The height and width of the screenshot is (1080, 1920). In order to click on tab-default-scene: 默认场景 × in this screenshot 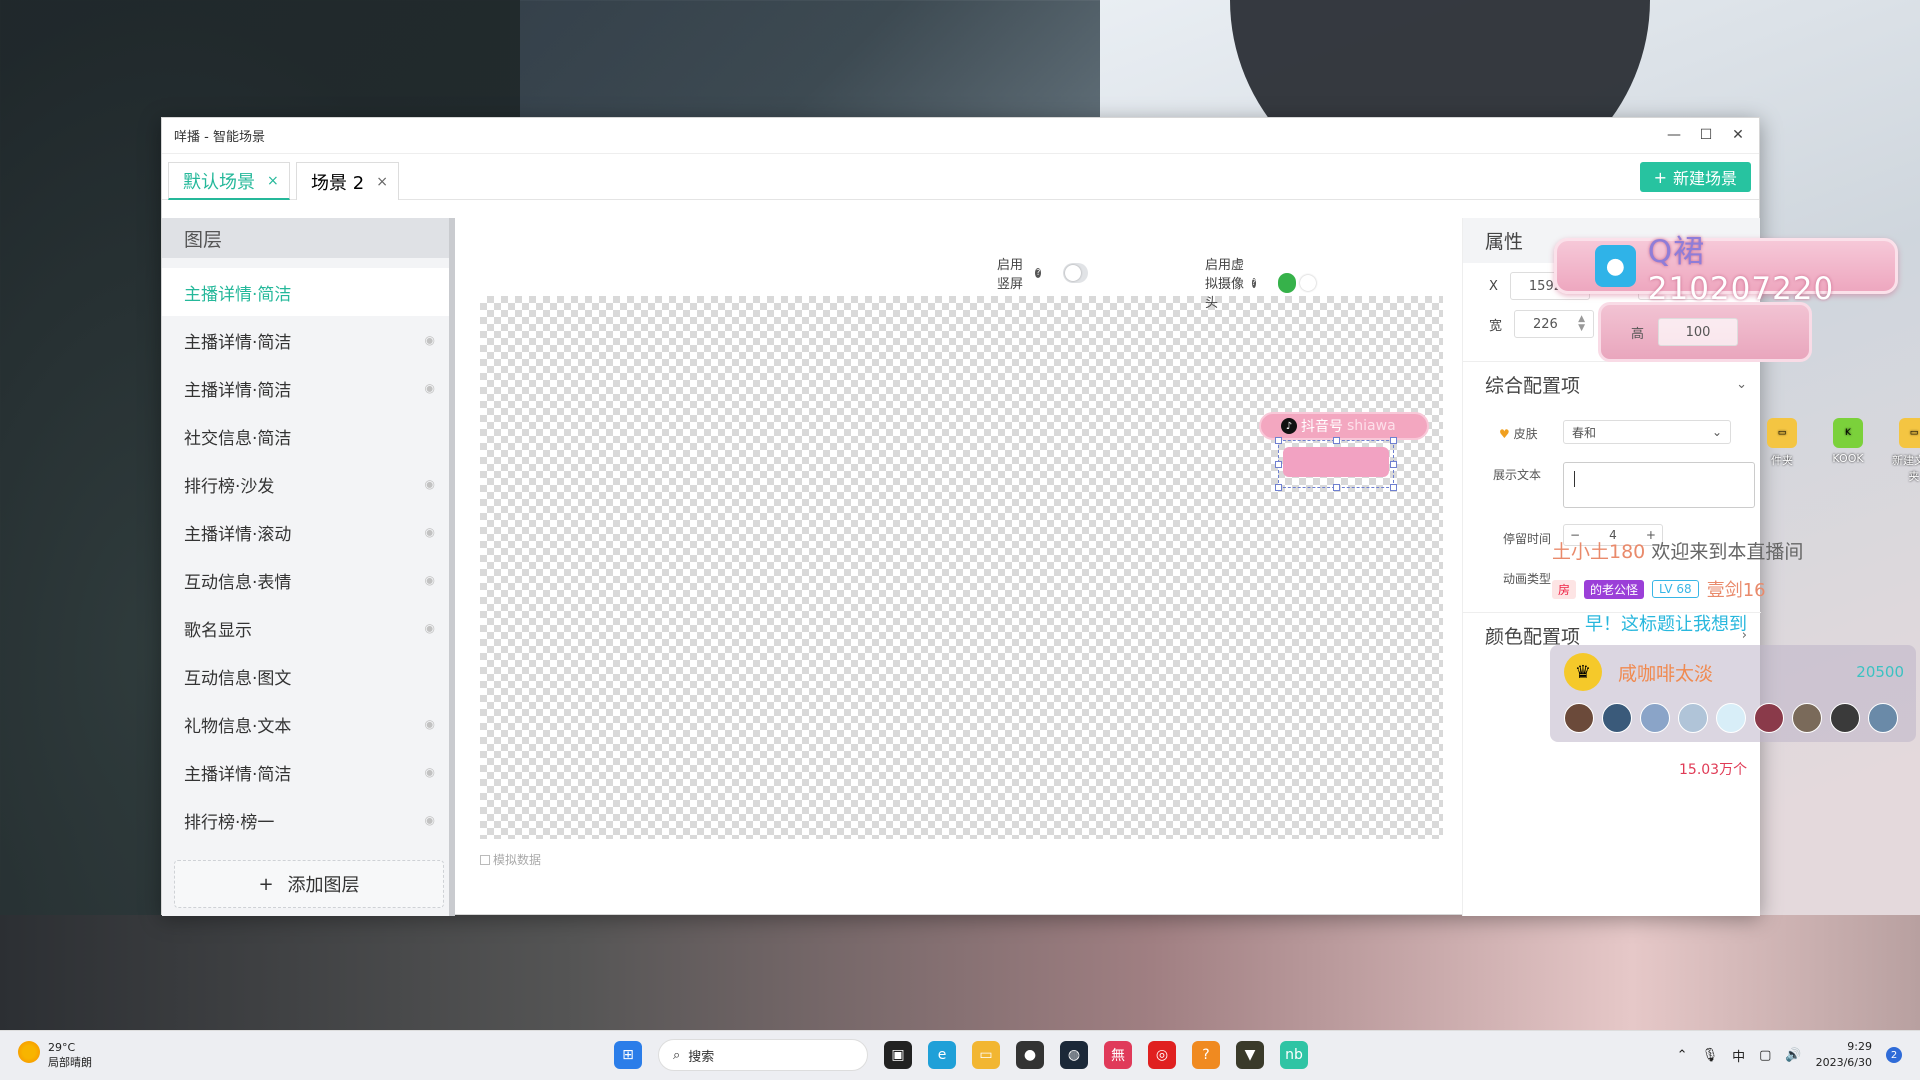, I will do `click(229, 181)`.